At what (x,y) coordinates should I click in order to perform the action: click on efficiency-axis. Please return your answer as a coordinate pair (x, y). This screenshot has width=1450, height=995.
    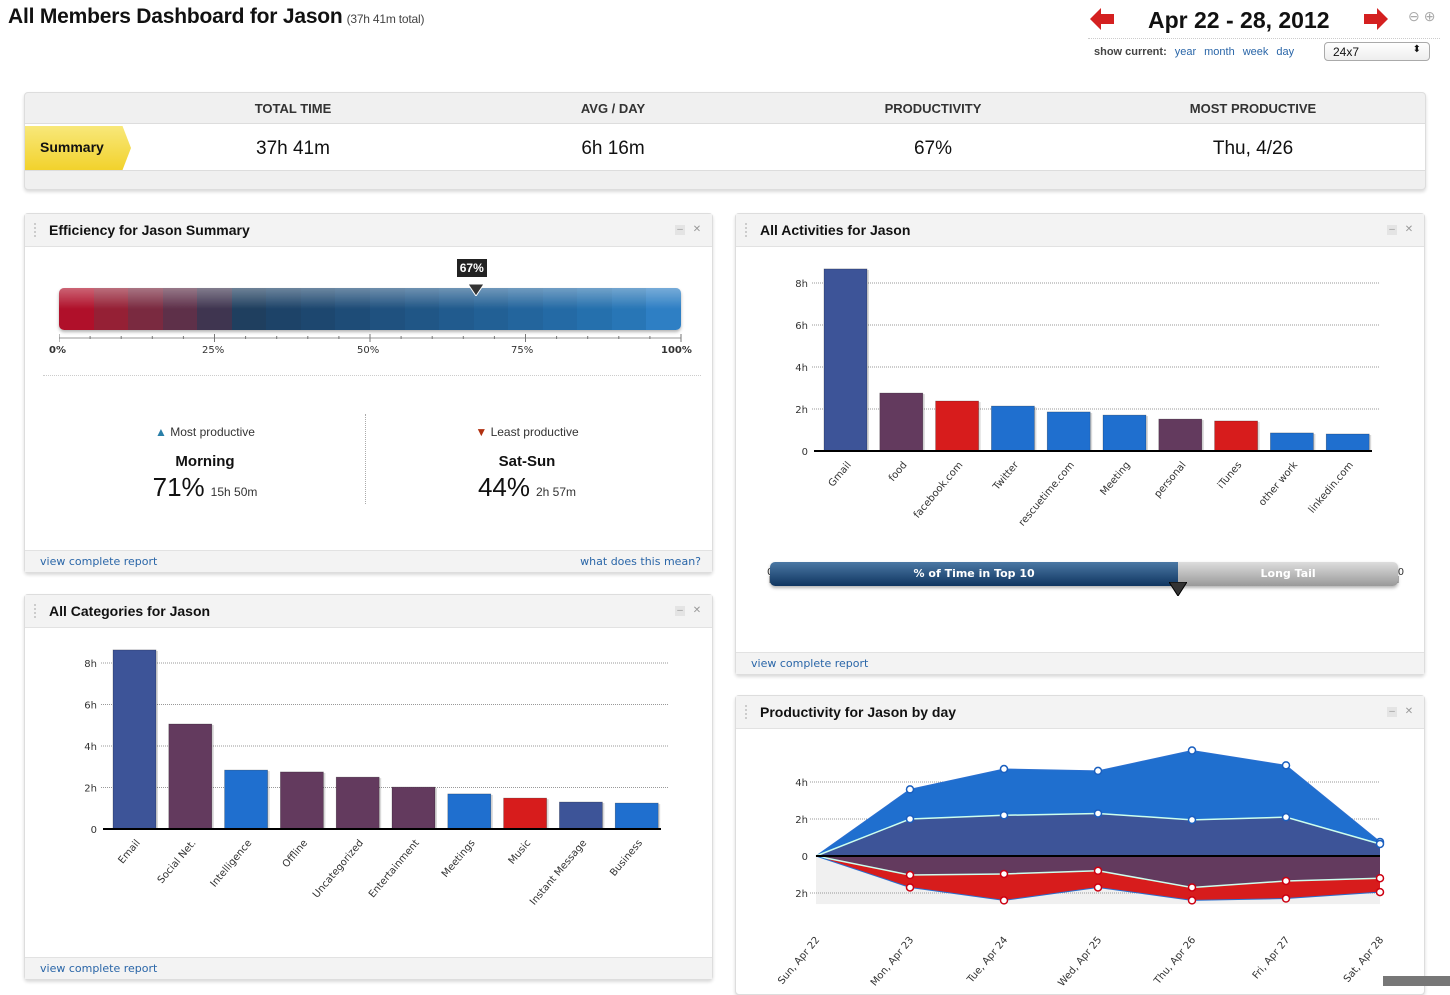
    Looking at the image, I should click on (370, 338).